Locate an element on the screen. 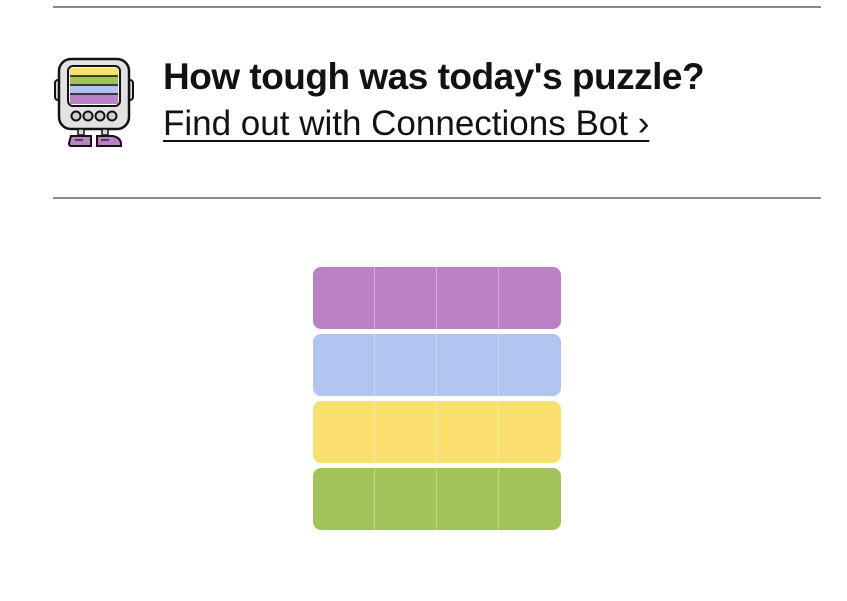 The height and width of the screenshot is (601, 847). divider-top is located at coordinates (437, 7).